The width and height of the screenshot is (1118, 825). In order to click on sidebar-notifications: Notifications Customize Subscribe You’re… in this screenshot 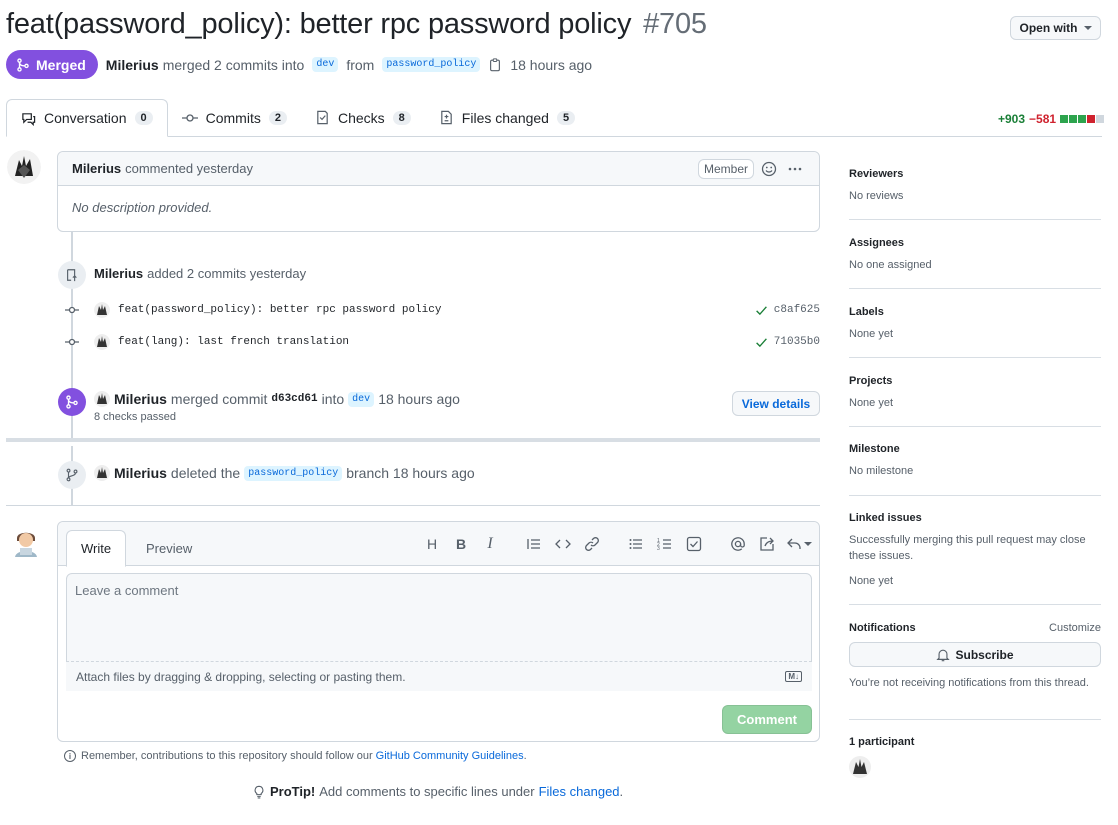, I will do `click(975, 671)`.